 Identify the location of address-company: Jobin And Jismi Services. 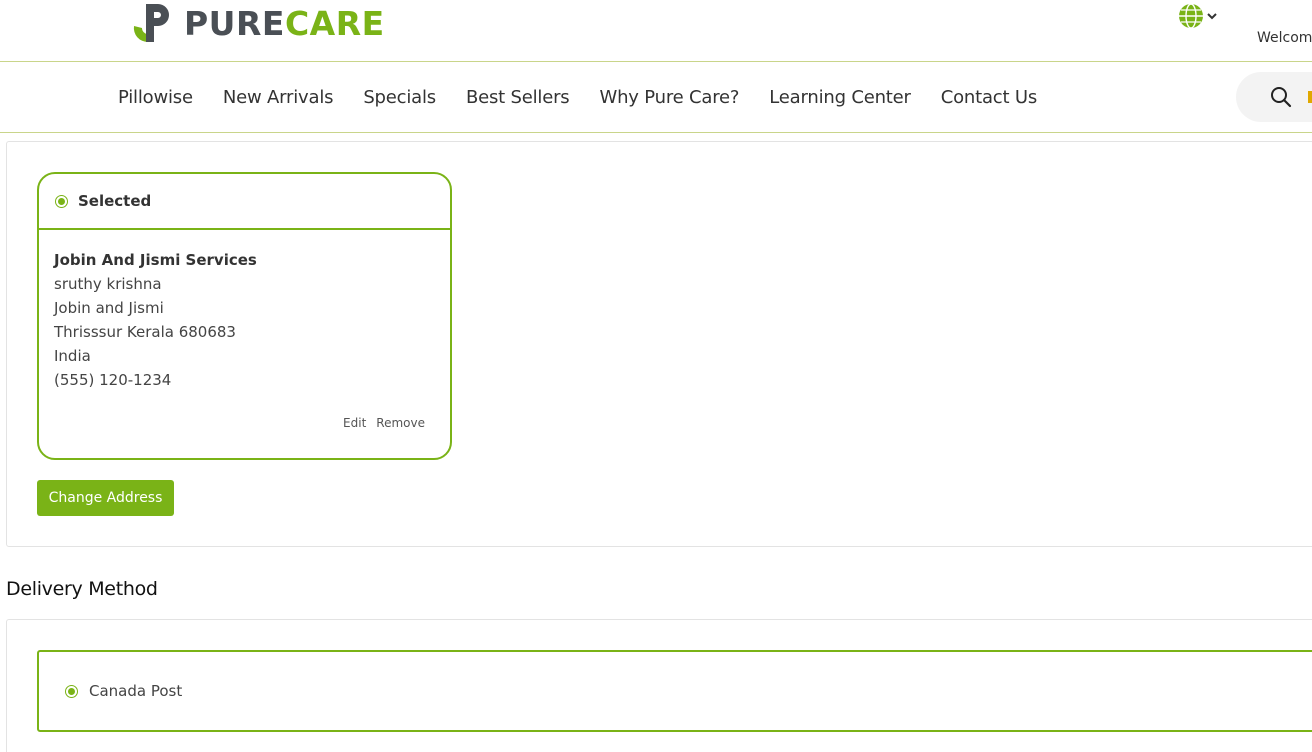
(155, 260).